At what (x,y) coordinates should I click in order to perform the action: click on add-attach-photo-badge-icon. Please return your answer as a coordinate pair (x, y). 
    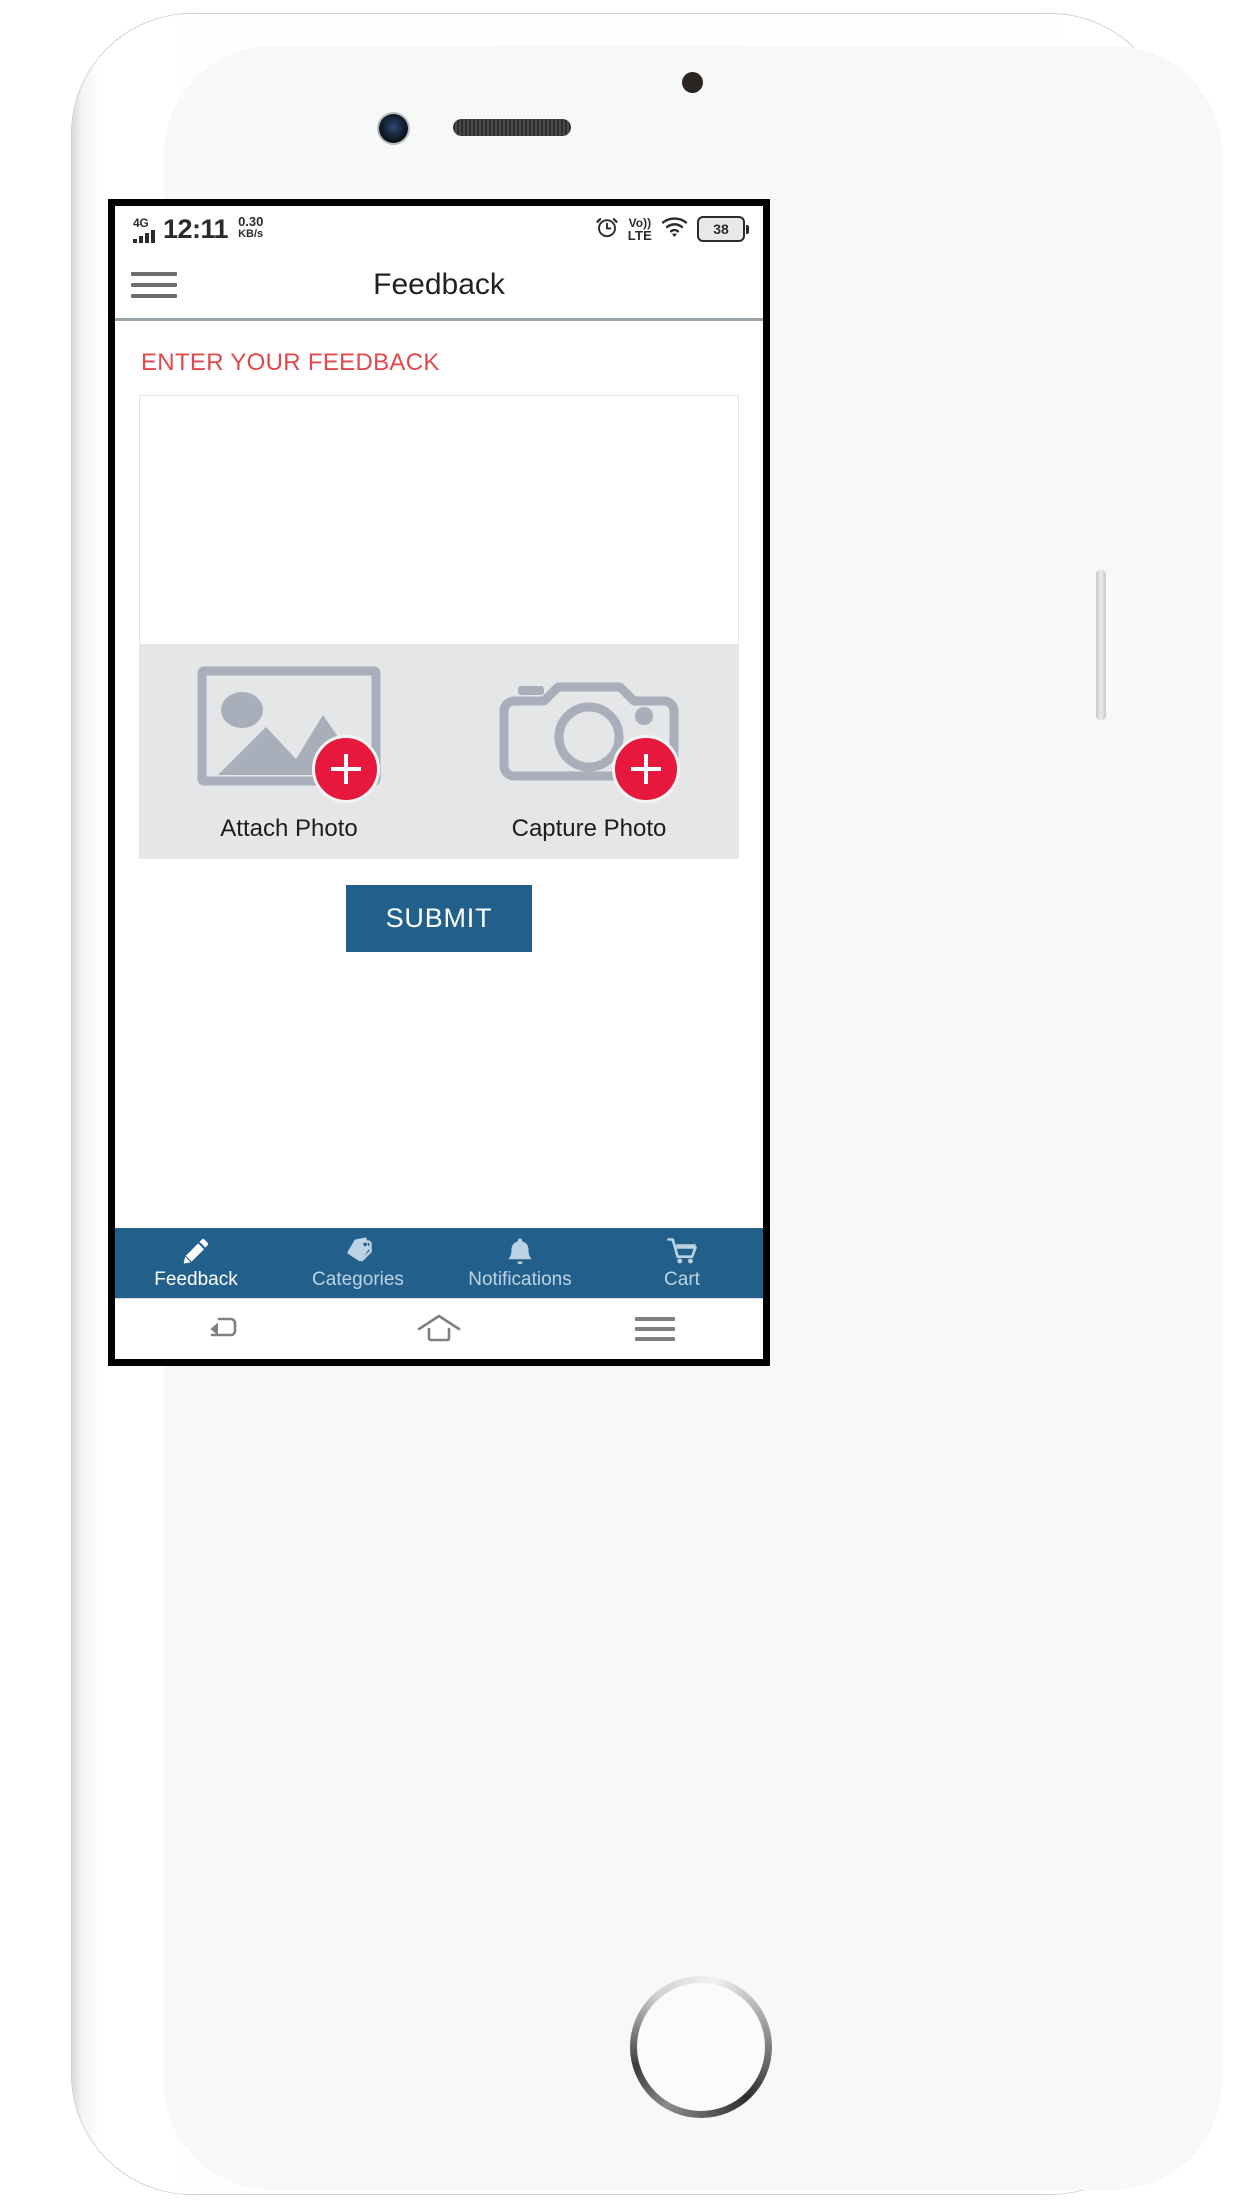
    Looking at the image, I should click on (346, 769).